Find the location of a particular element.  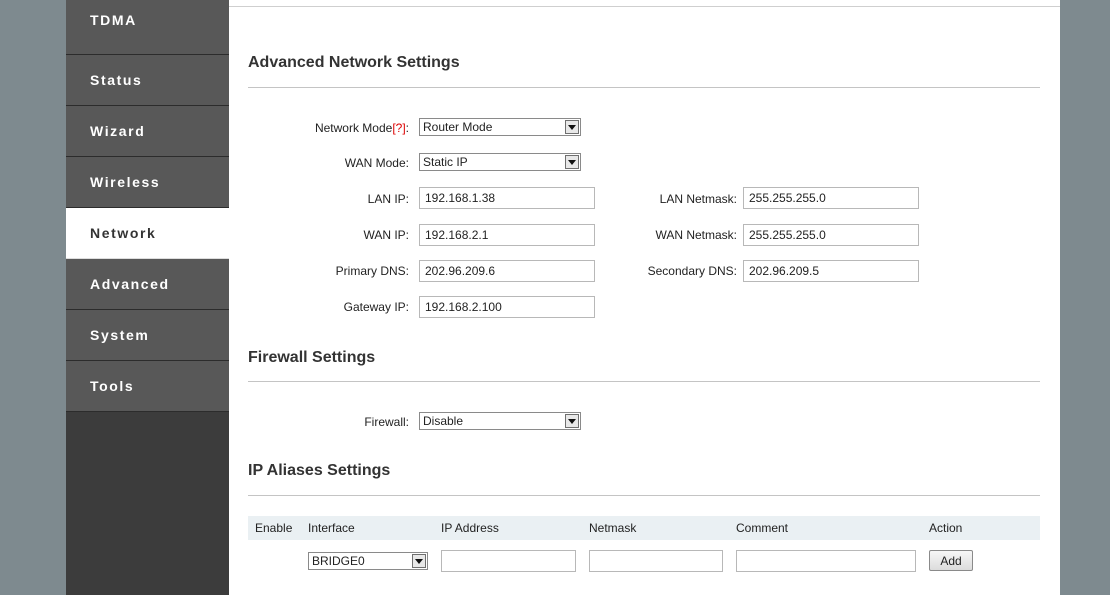

advanced-network-divider is located at coordinates (644, 87).